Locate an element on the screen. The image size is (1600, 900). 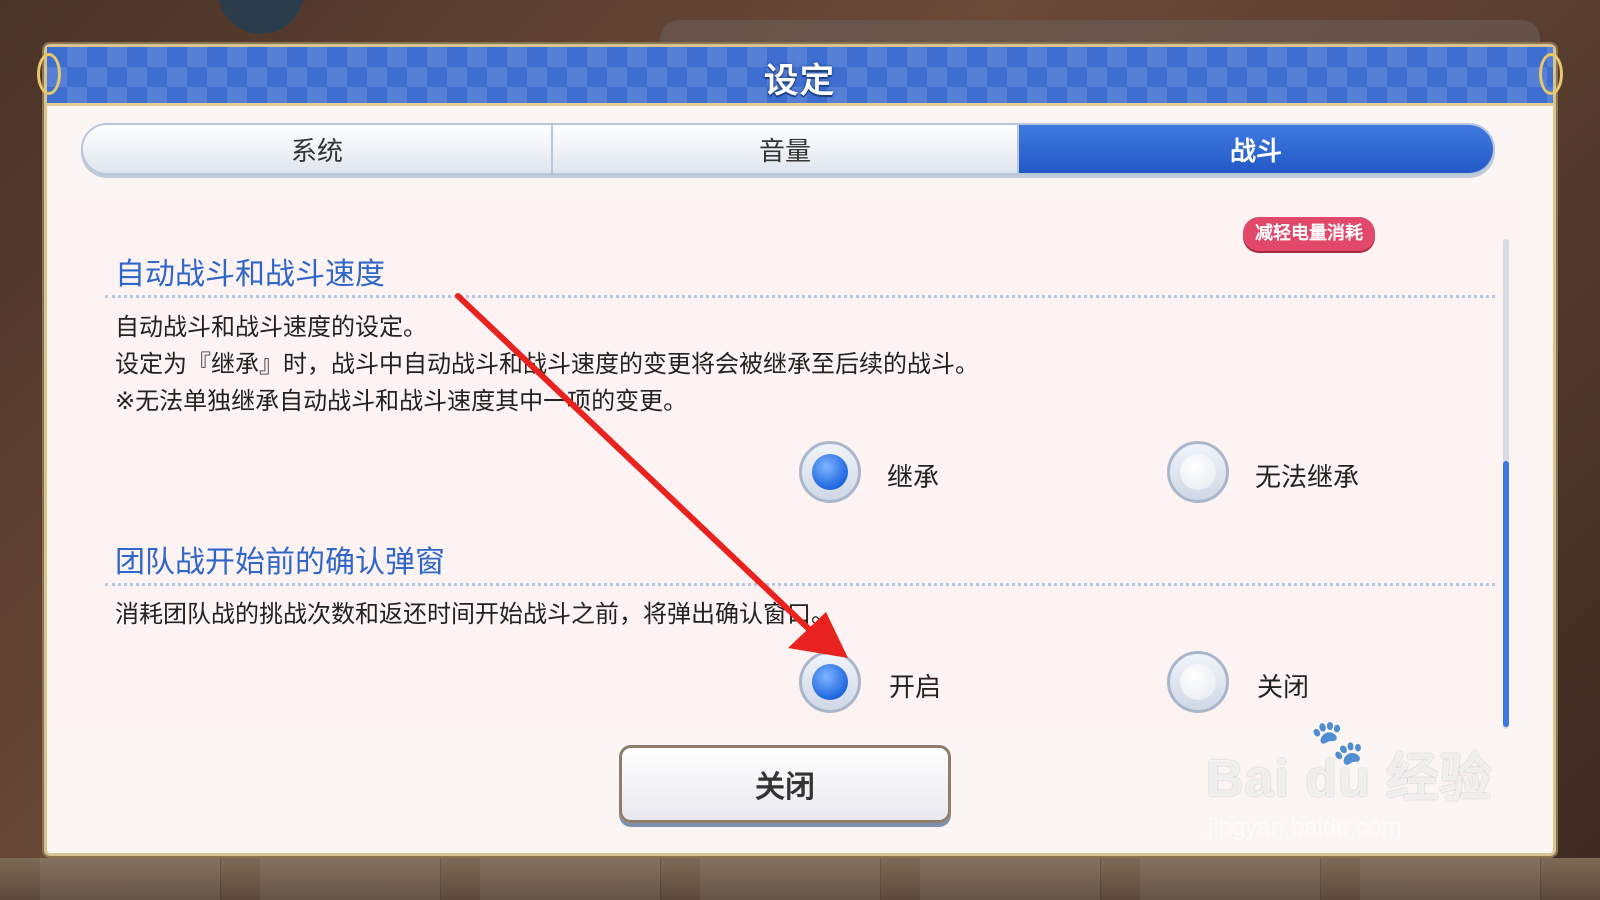
option-label-no-inherit: 无法继承 is located at coordinates (1307, 475).